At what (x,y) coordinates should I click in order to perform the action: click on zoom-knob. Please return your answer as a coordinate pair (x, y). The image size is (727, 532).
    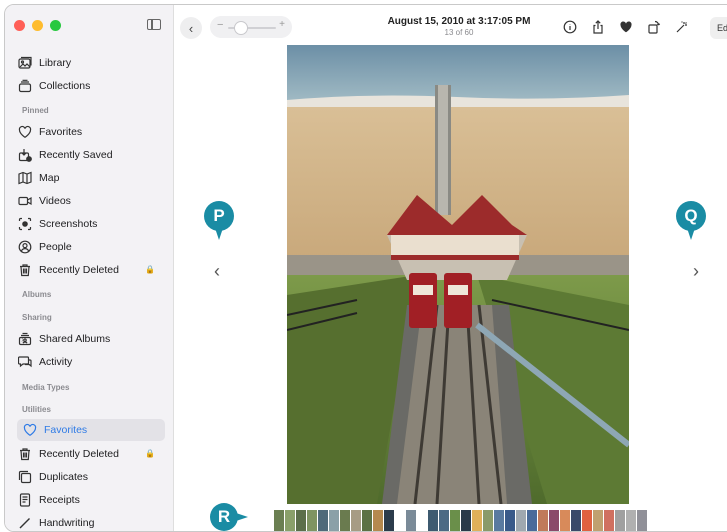
    Looking at the image, I should click on (241, 28).